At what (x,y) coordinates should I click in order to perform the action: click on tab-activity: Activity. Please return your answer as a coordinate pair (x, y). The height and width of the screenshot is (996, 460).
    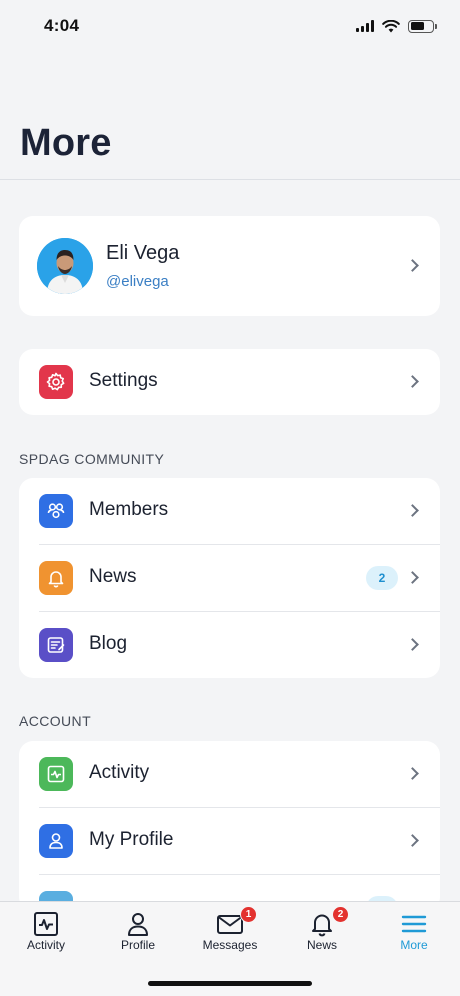
    Looking at the image, I should click on (46, 932).